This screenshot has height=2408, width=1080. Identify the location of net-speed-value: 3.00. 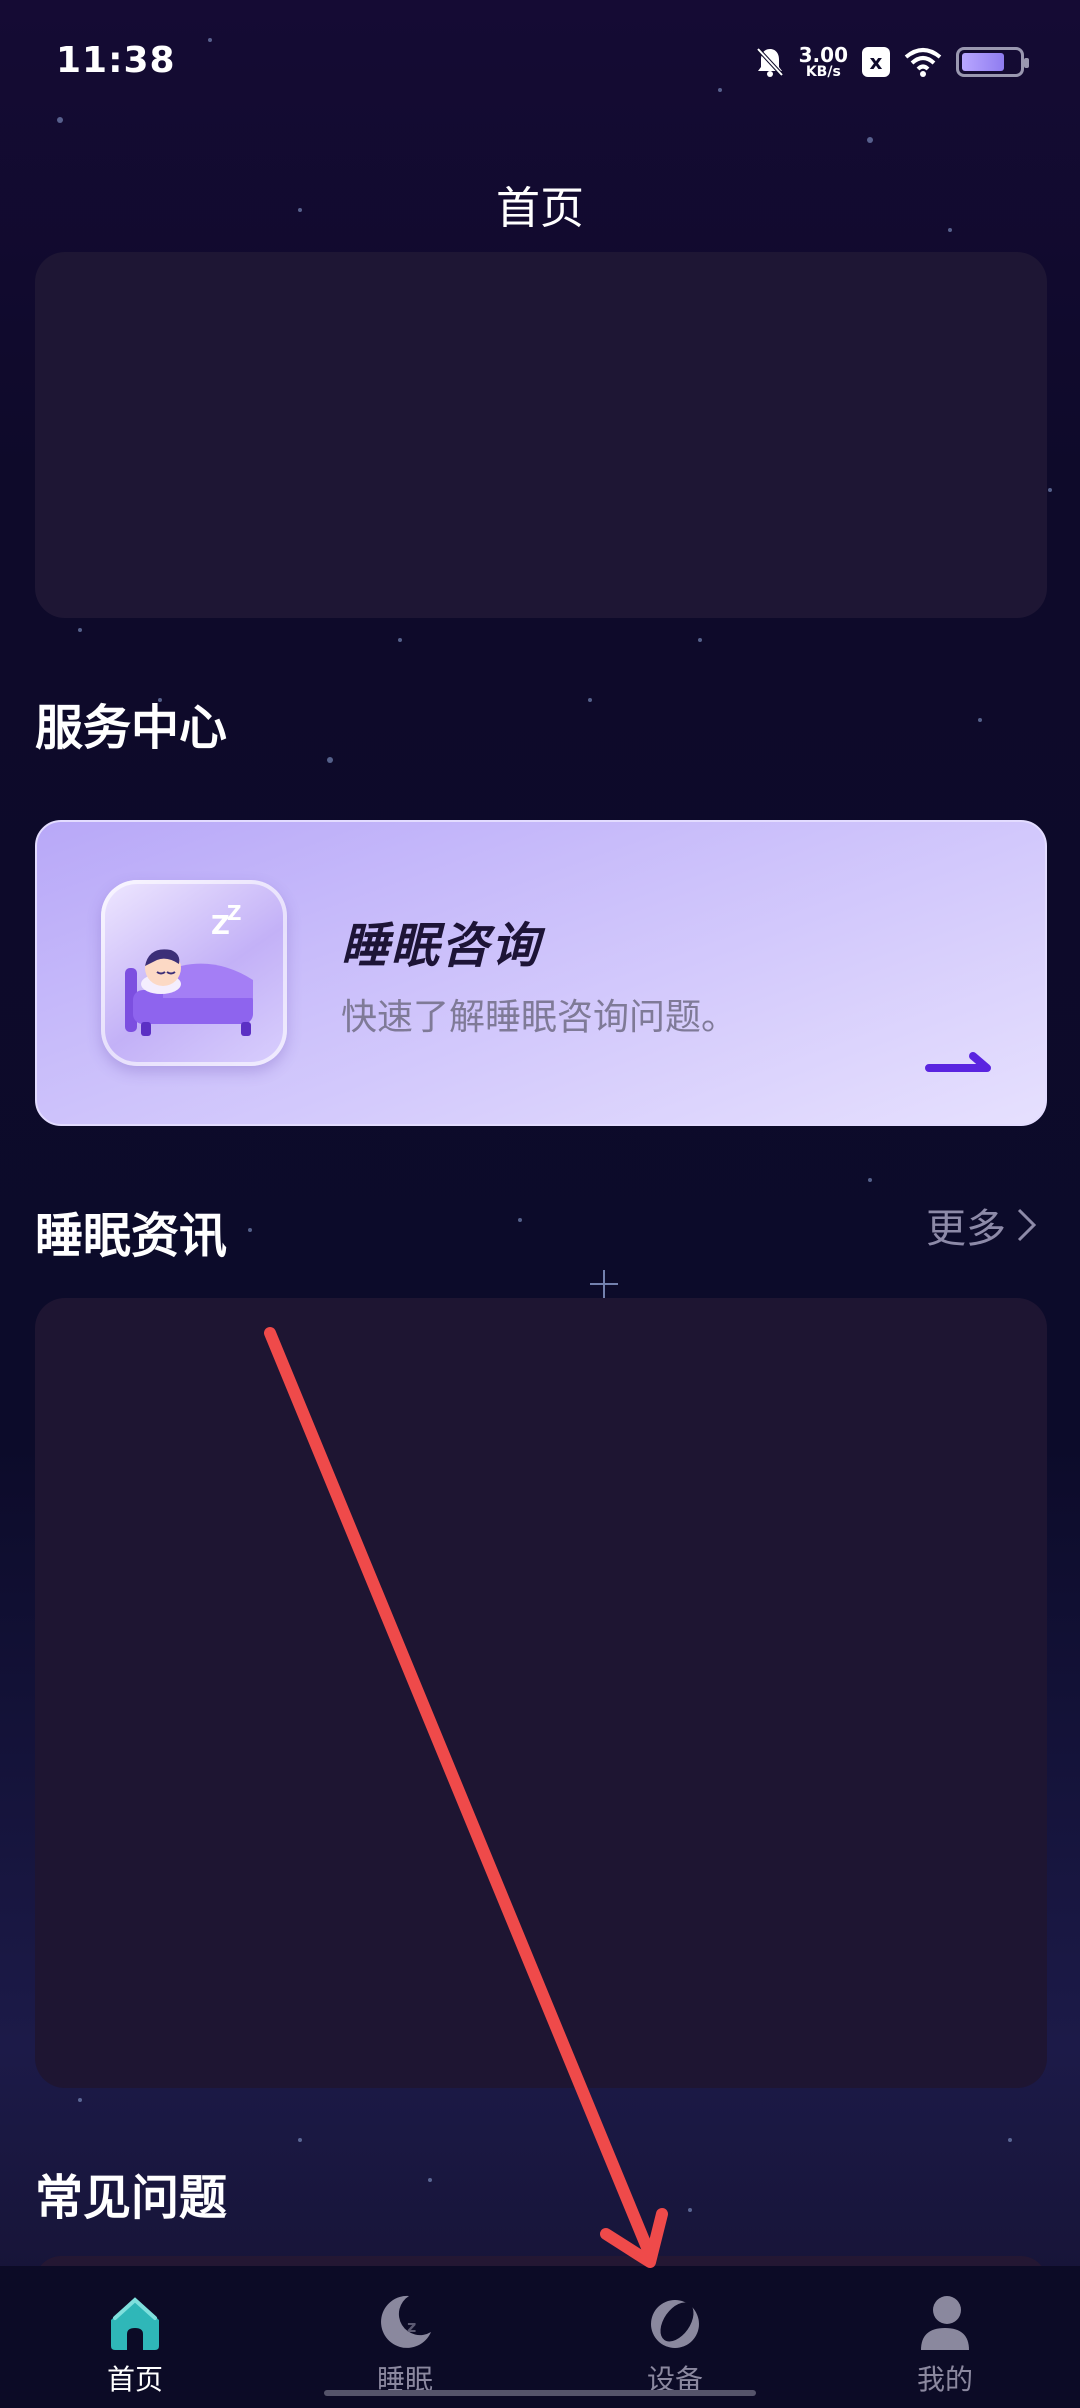
(823, 55).